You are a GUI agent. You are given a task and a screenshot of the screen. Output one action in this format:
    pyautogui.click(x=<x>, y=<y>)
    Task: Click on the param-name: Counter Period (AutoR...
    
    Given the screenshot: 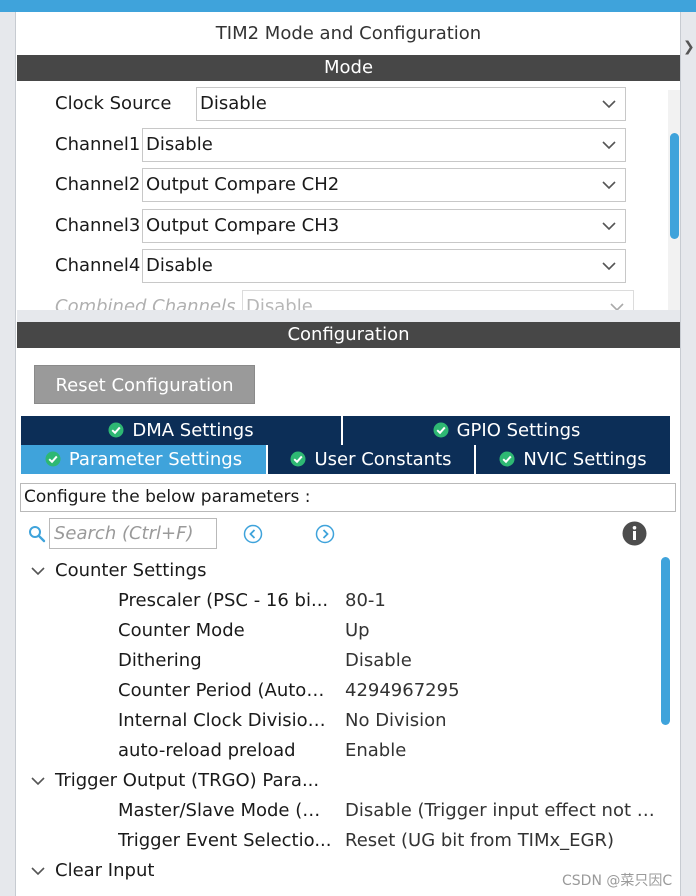 What is the action you would take?
    pyautogui.click(x=225, y=690)
    